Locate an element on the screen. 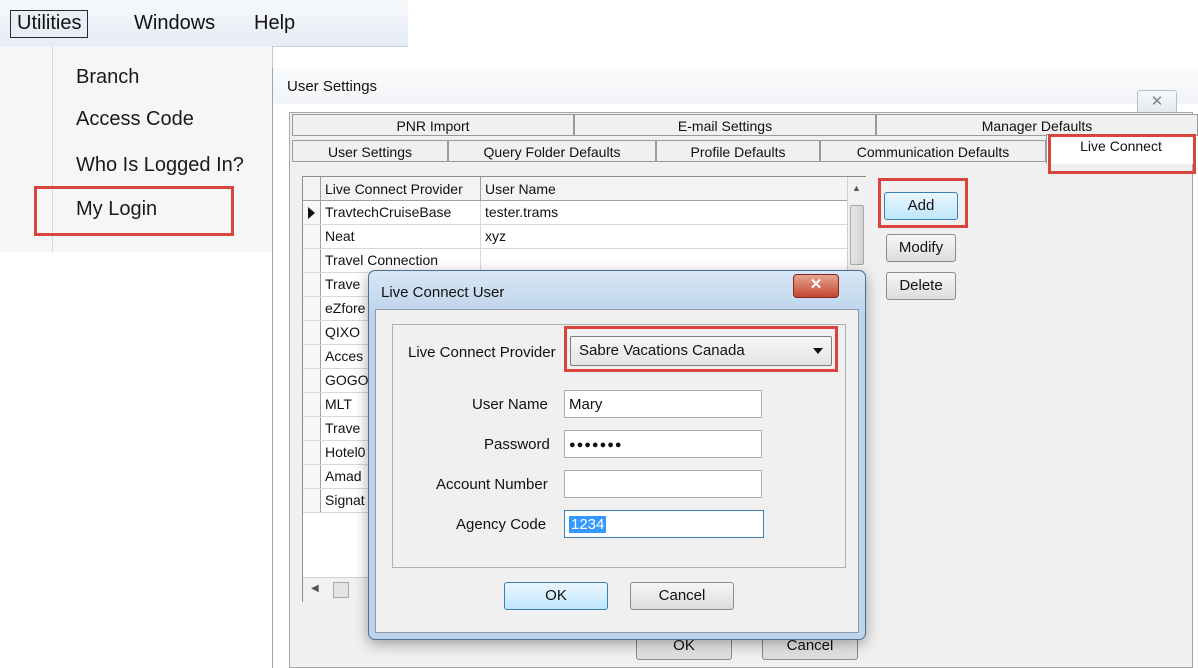 The width and height of the screenshot is (1198, 668). tab-query-folder-defaults: Query Folder Defaults is located at coordinates (552, 151).